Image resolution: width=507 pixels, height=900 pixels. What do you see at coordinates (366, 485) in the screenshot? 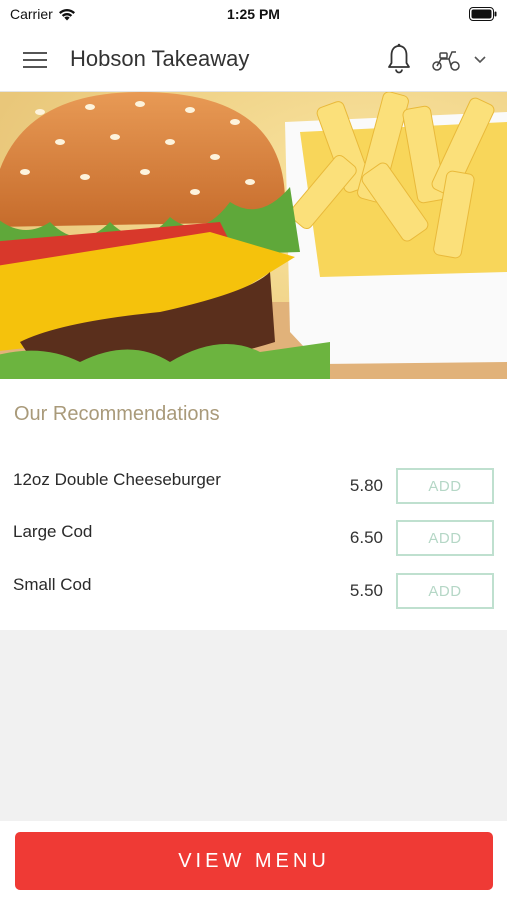
I see `item-price: 5.80` at bounding box center [366, 485].